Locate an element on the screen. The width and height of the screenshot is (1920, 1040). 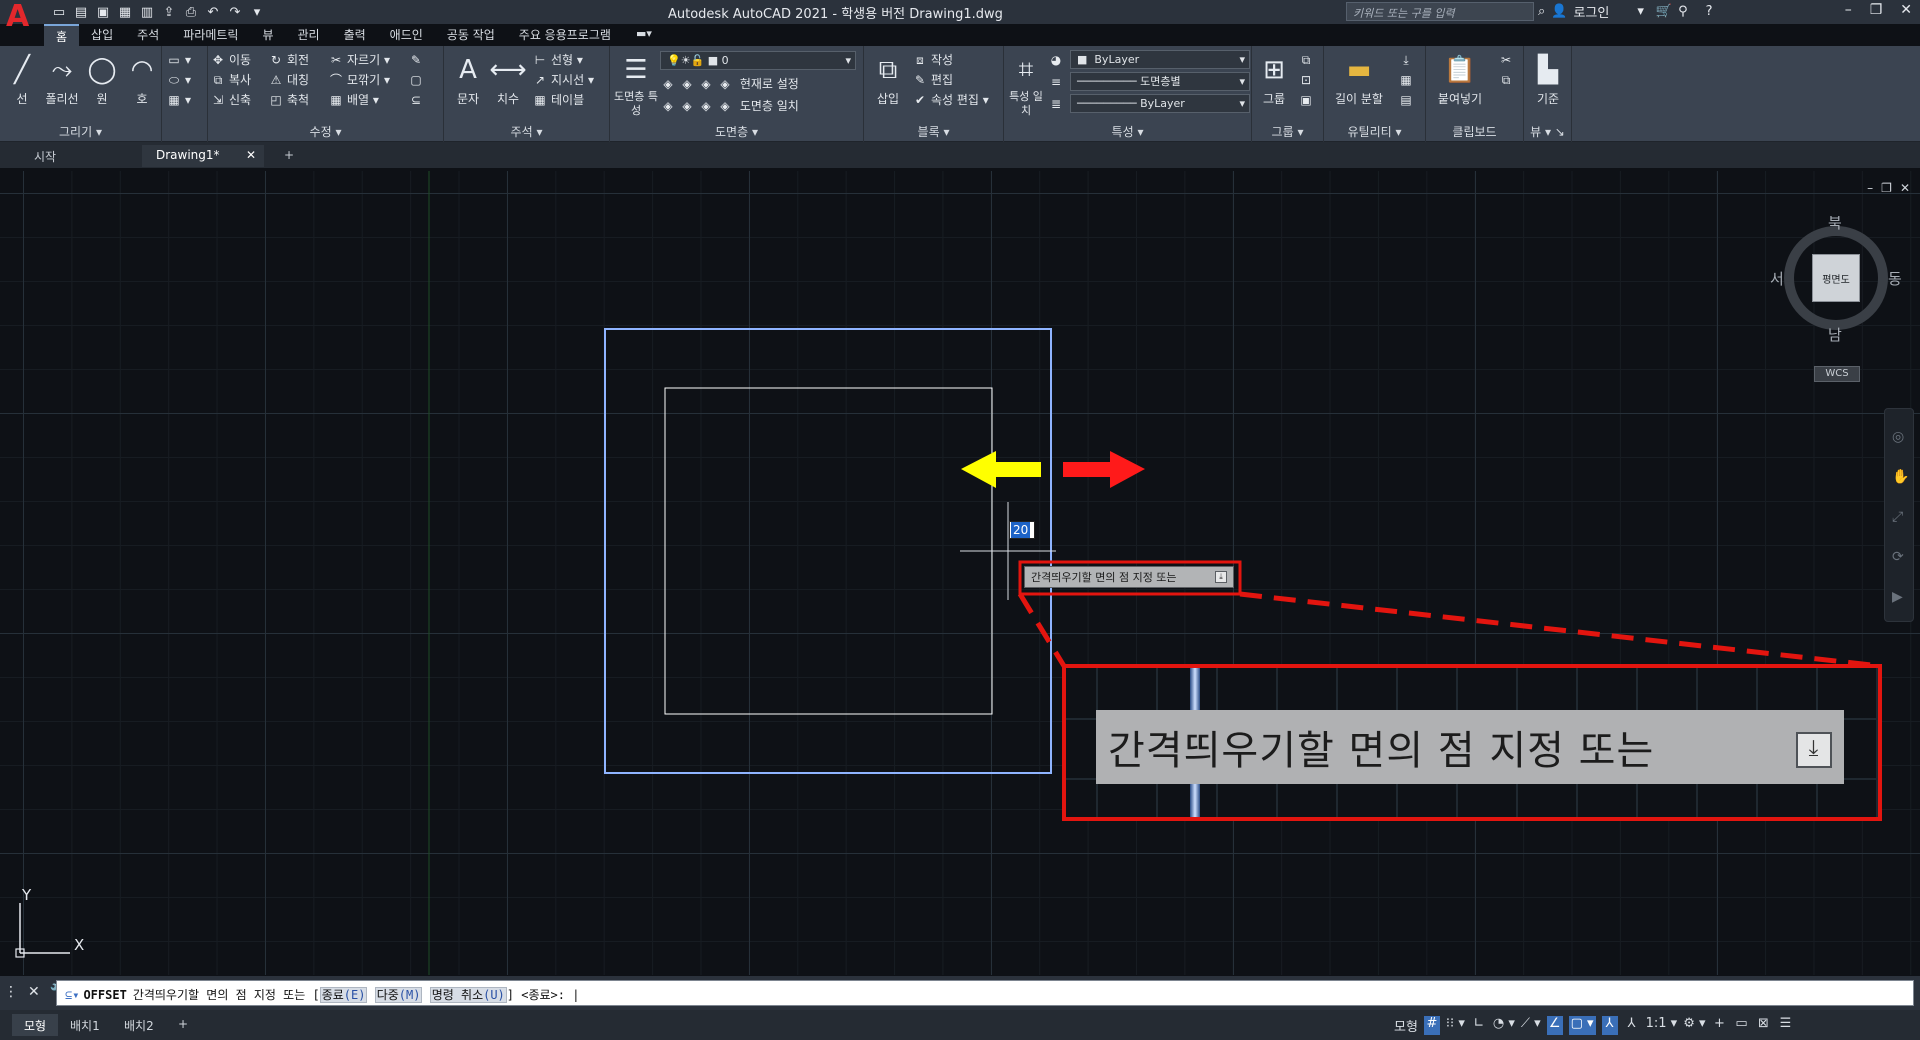
object-snap-tracking-icon: ∠ is located at coordinates (1554, 1025).